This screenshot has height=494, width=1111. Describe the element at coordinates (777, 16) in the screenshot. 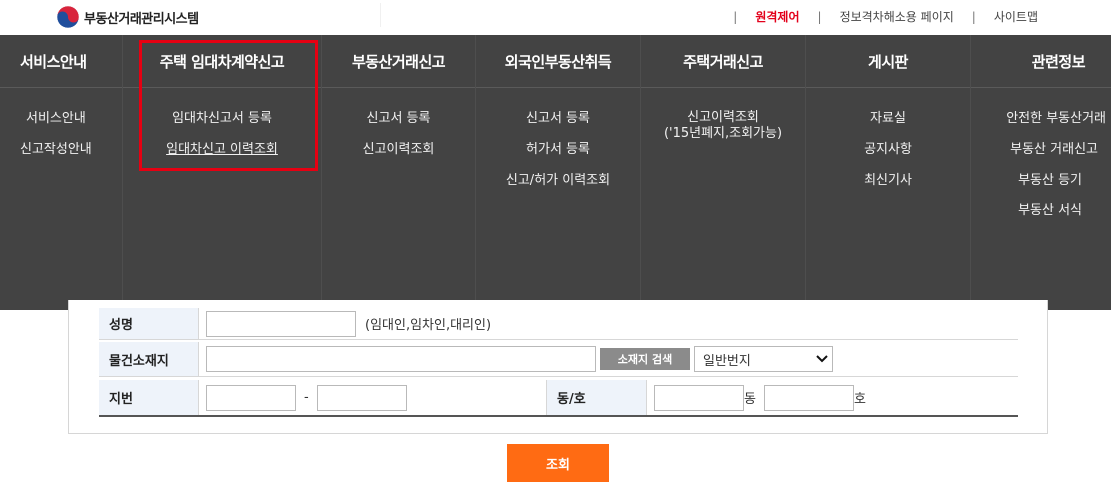

I see `remote-control-link: 원격제어` at that location.